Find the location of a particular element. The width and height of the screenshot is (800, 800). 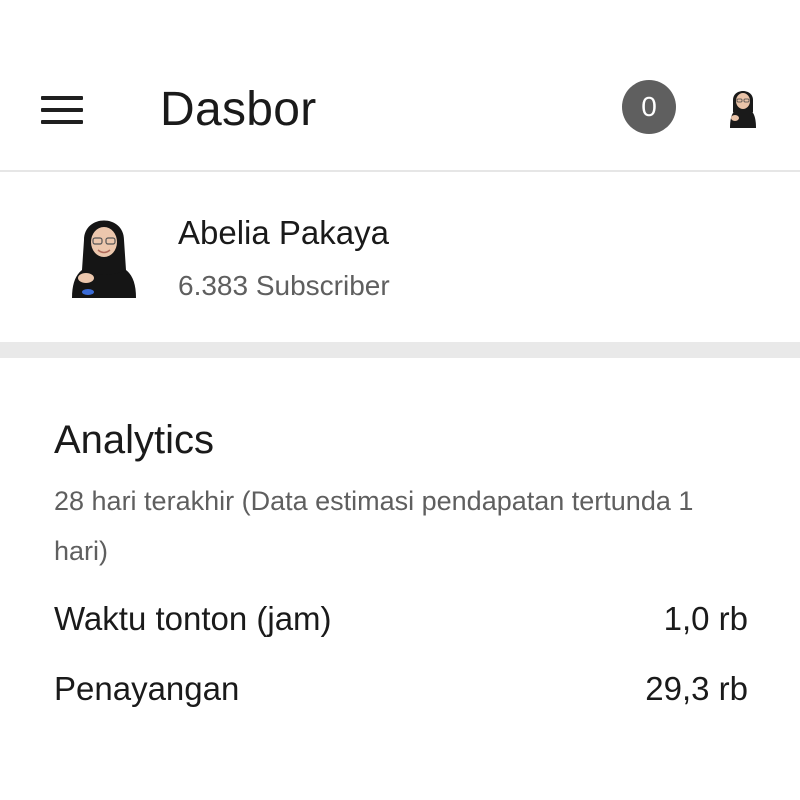

channel-name: Abelia Pakaya is located at coordinates (283, 232).